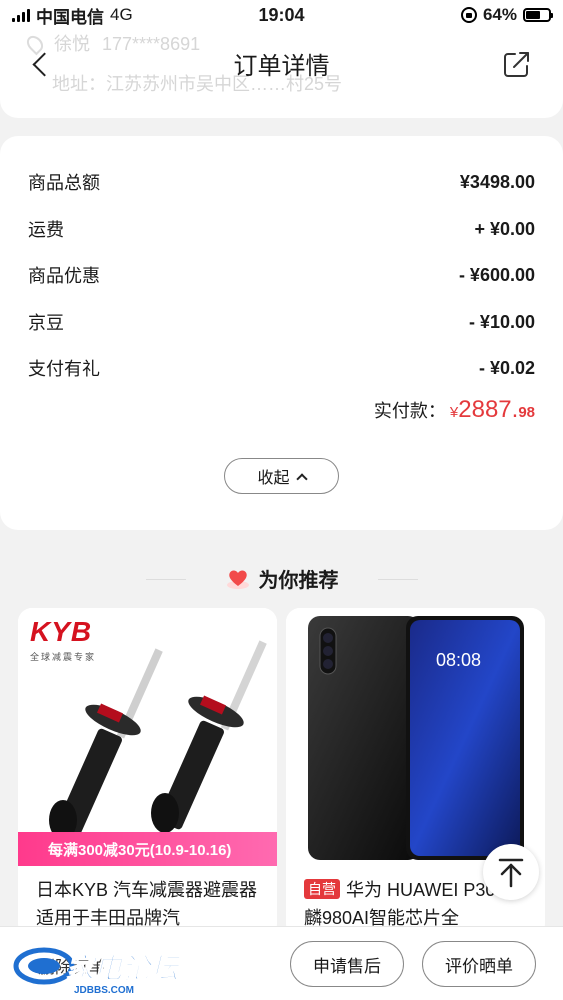 The image size is (563, 1000). I want to click on watermark-logo: 家电论坛 JDBBS.COM, so click(98, 971).